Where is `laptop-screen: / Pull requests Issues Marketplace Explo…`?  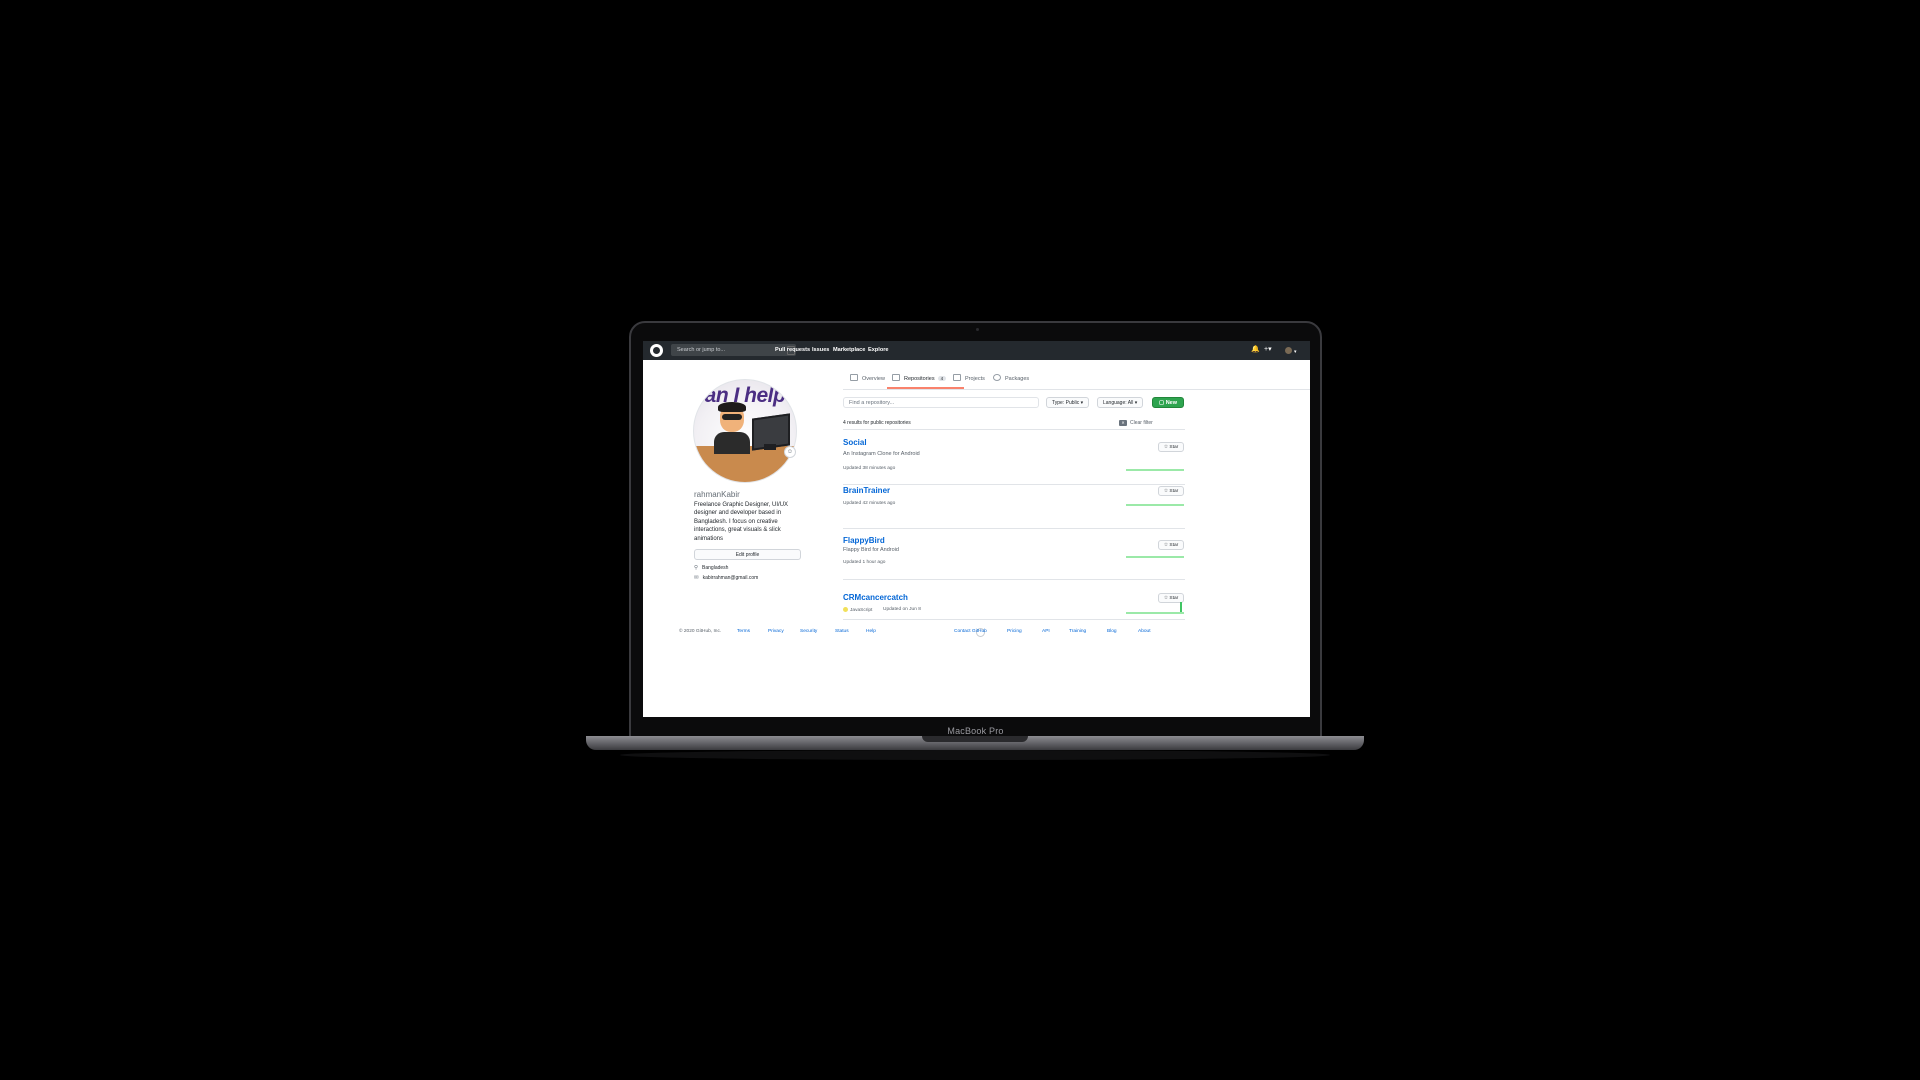
laptop-screen: / Pull requests Issues Marketplace Explo… is located at coordinates (976, 529).